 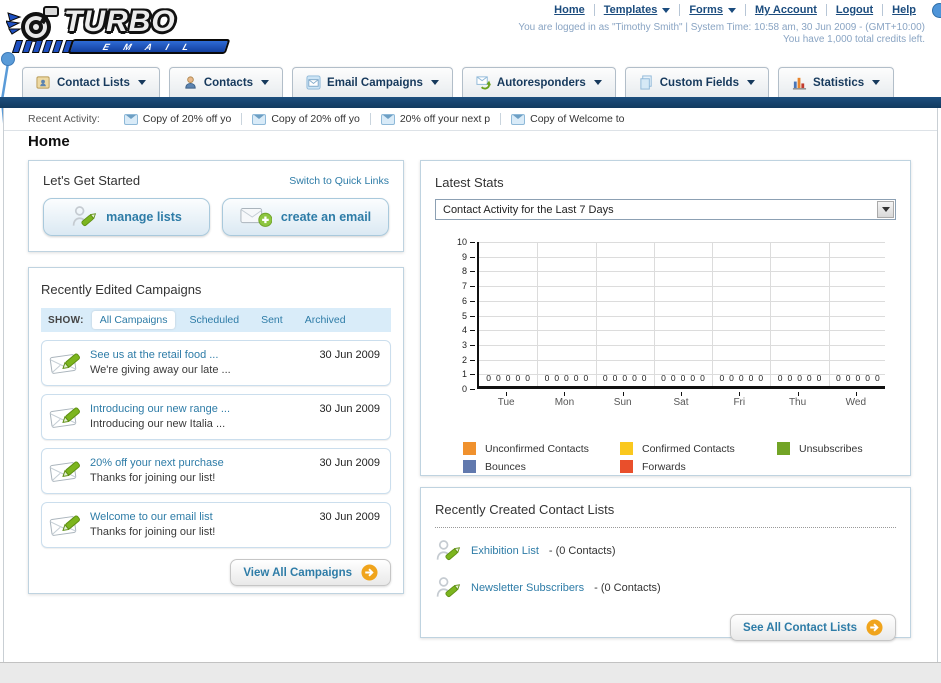 I want to click on tab-custom-fields: Custom Fields, so click(x=696, y=82).